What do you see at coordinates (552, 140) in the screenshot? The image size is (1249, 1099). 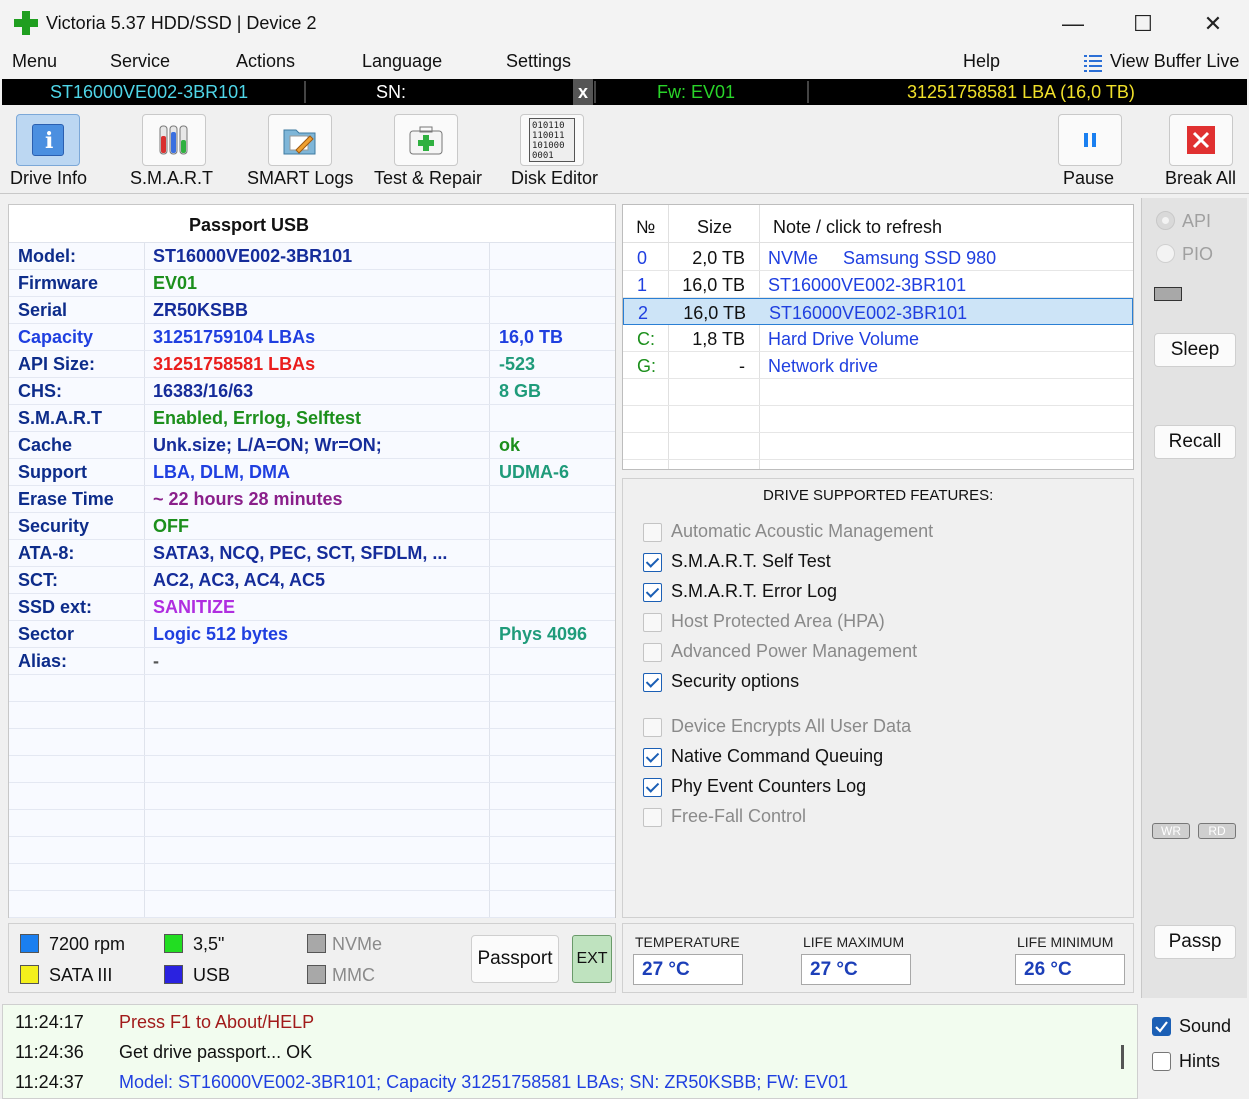 I see `disk-editor-button: 010110 110011 101000 0001` at bounding box center [552, 140].